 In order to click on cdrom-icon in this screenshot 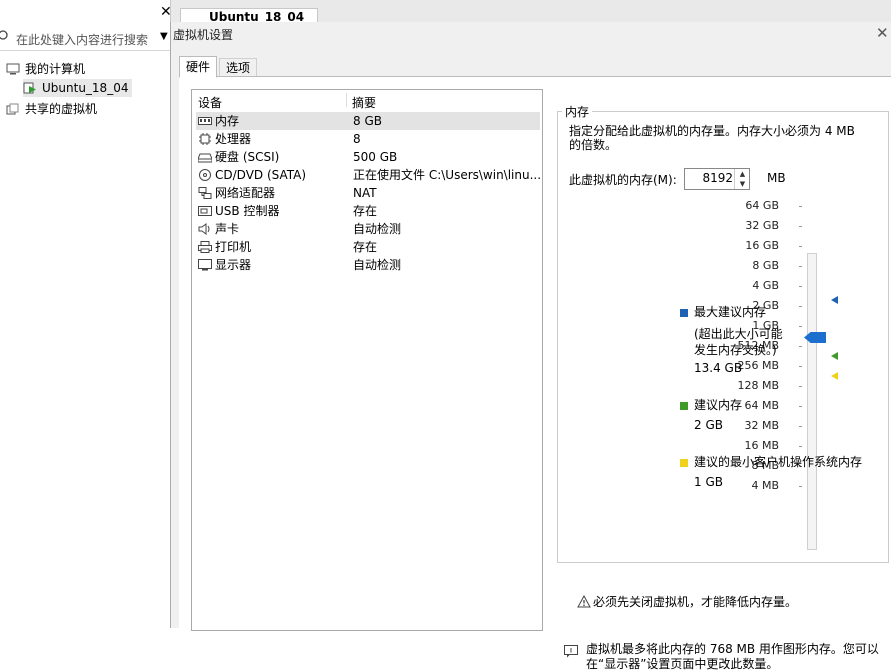, I will do `click(205, 175)`.